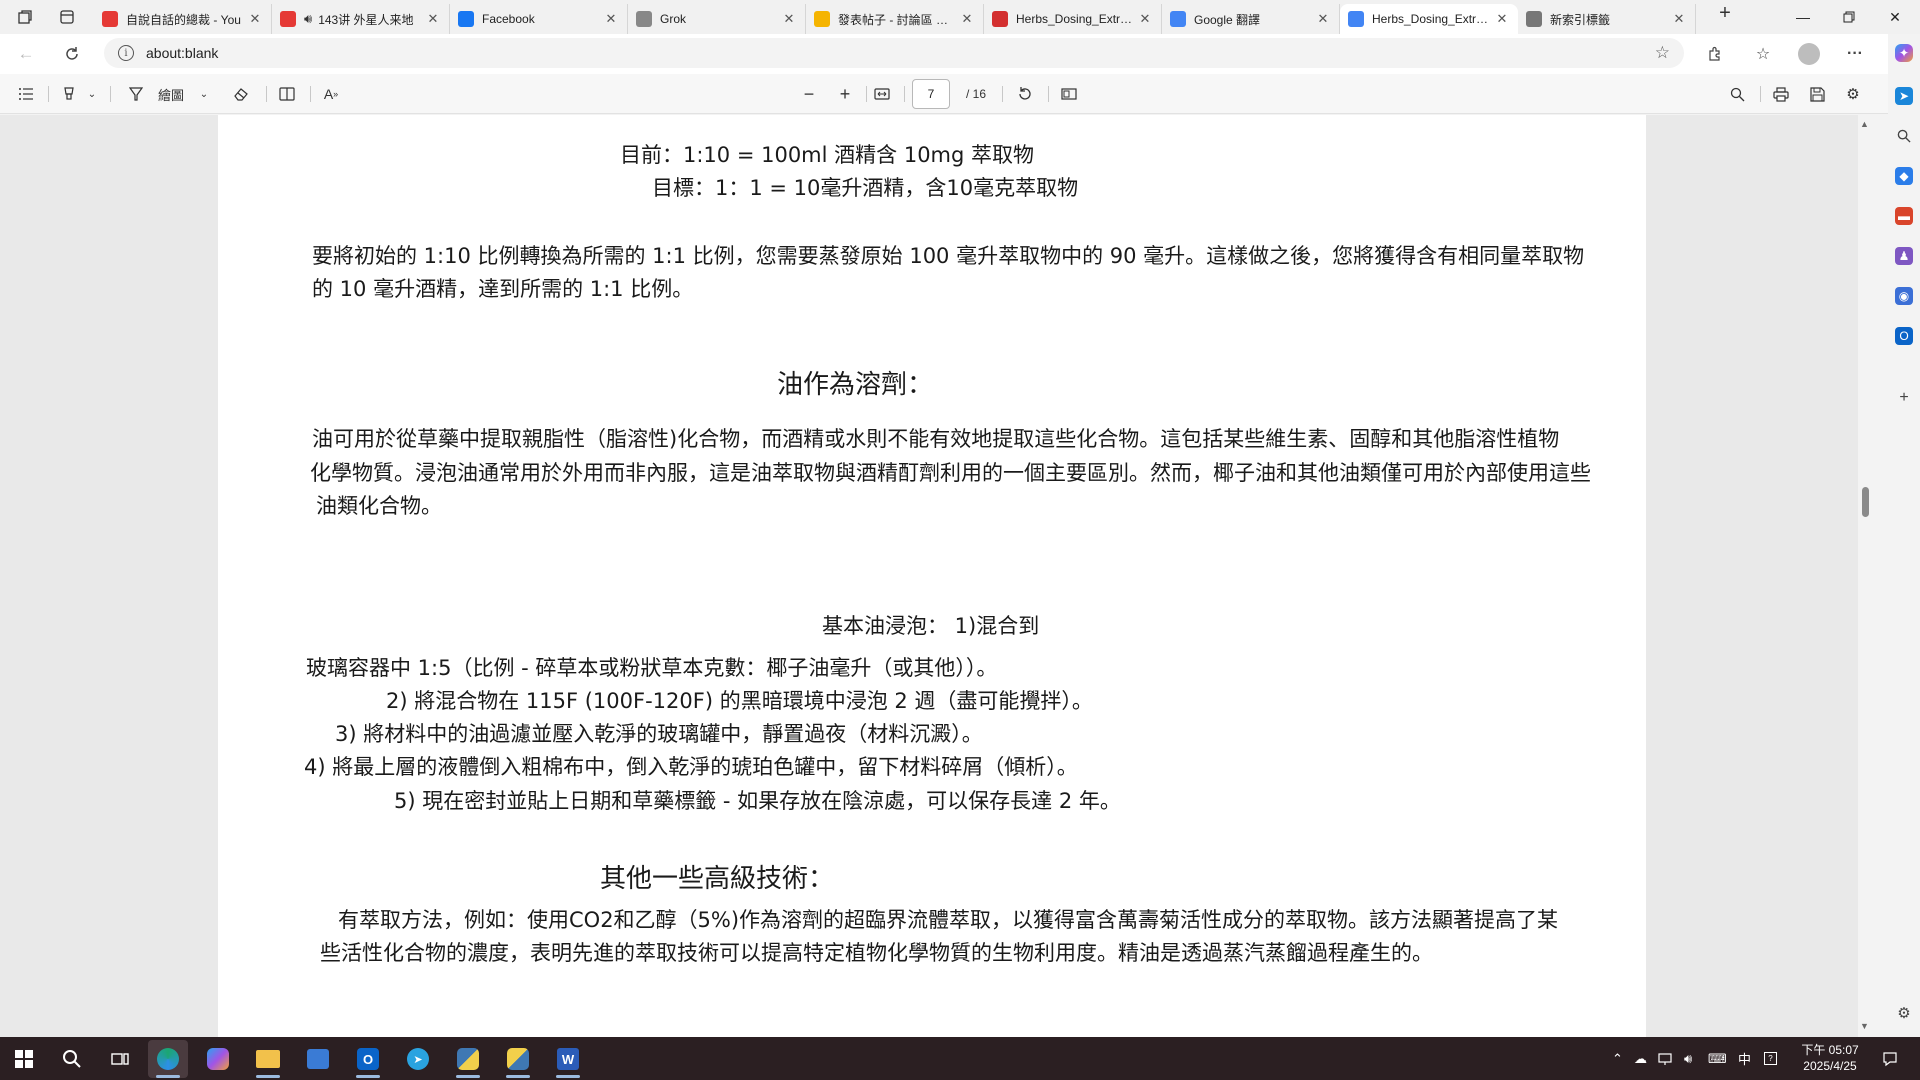 The height and width of the screenshot is (1080, 1920). I want to click on zoom-out-button: −, so click(809, 94).